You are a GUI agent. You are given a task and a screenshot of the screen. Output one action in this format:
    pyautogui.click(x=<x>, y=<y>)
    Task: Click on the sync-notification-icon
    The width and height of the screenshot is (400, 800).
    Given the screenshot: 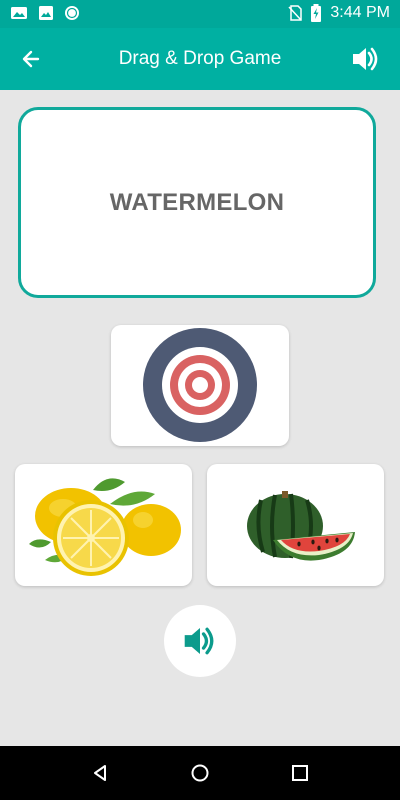 What is the action you would take?
    pyautogui.click(x=72, y=13)
    